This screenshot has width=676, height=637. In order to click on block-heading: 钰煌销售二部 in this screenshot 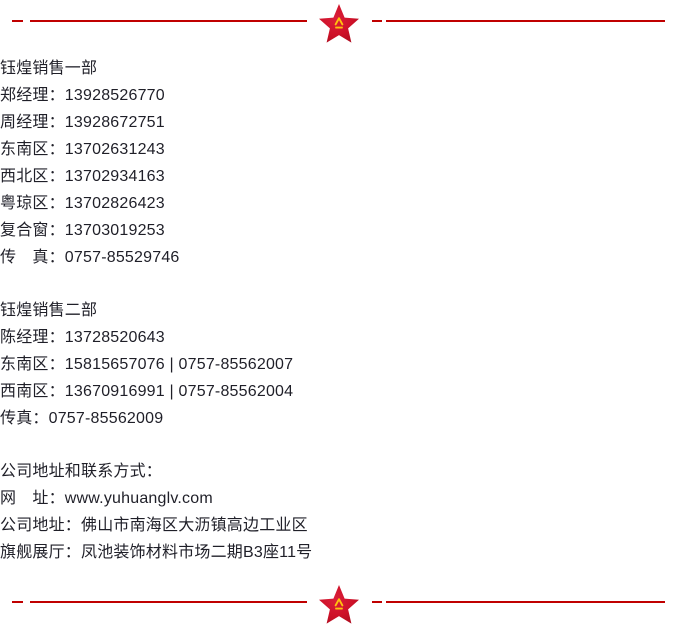, I will do `click(49, 310)`.